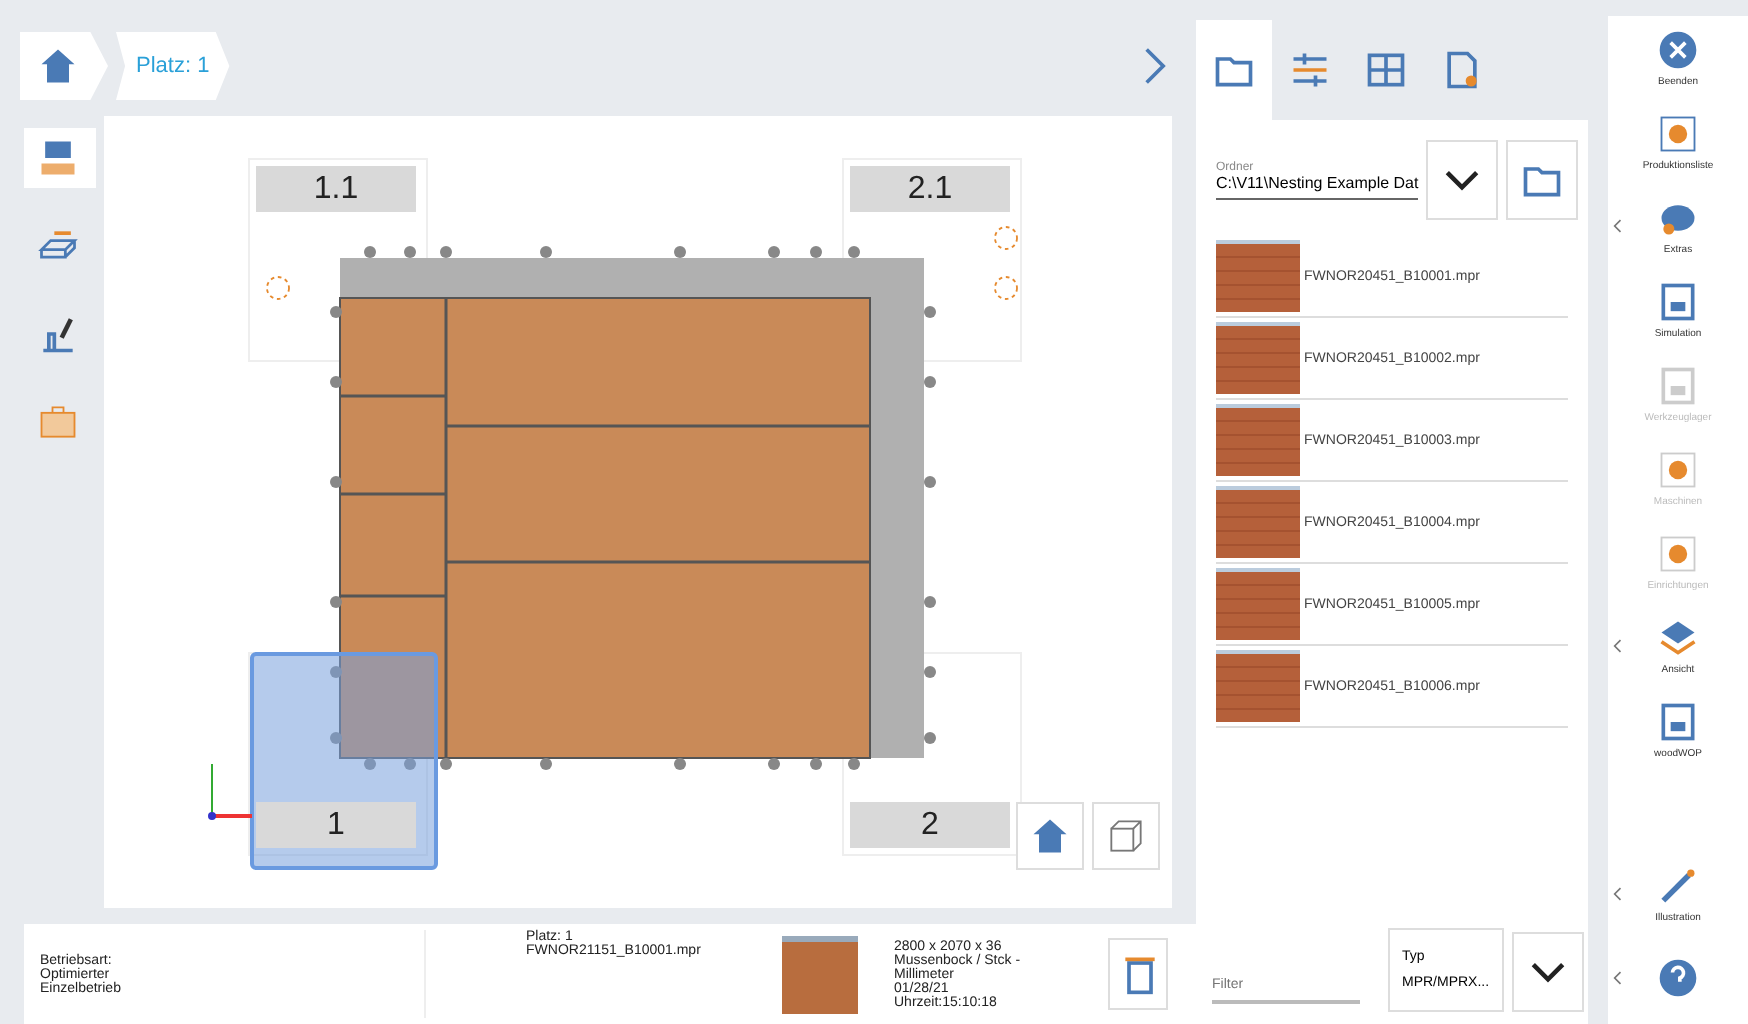 The width and height of the screenshot is (1748, 1024). Describe the element at coordinates (1542, 180) in the screenshot. I see `browse-button` at that location.